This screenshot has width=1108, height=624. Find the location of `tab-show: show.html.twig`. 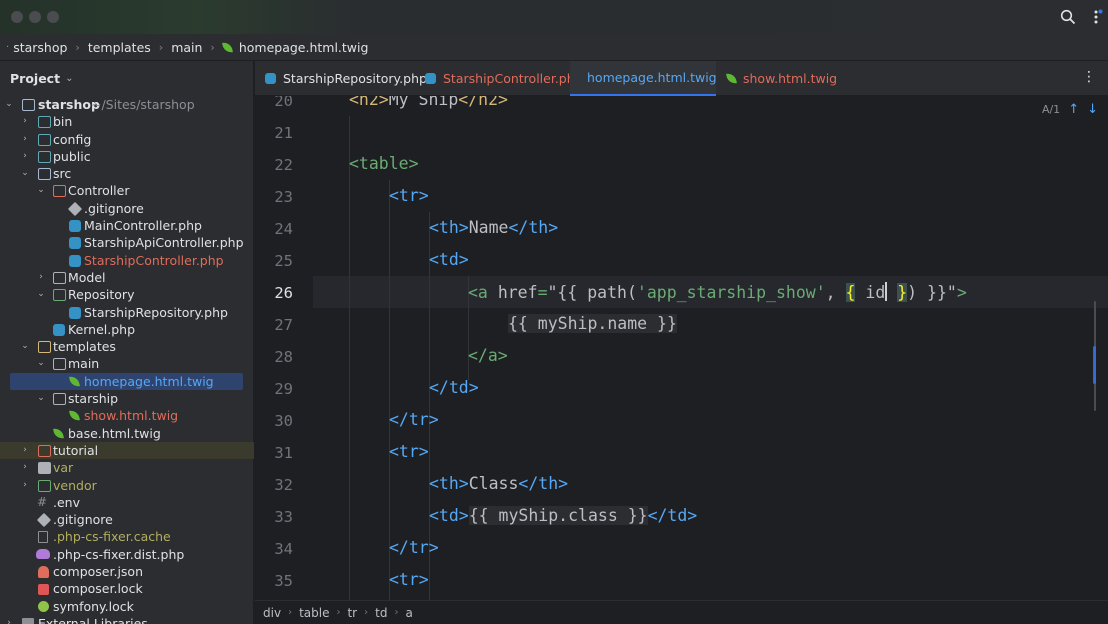

tab-show: show.html.twig is located at coordinates (781, 78).